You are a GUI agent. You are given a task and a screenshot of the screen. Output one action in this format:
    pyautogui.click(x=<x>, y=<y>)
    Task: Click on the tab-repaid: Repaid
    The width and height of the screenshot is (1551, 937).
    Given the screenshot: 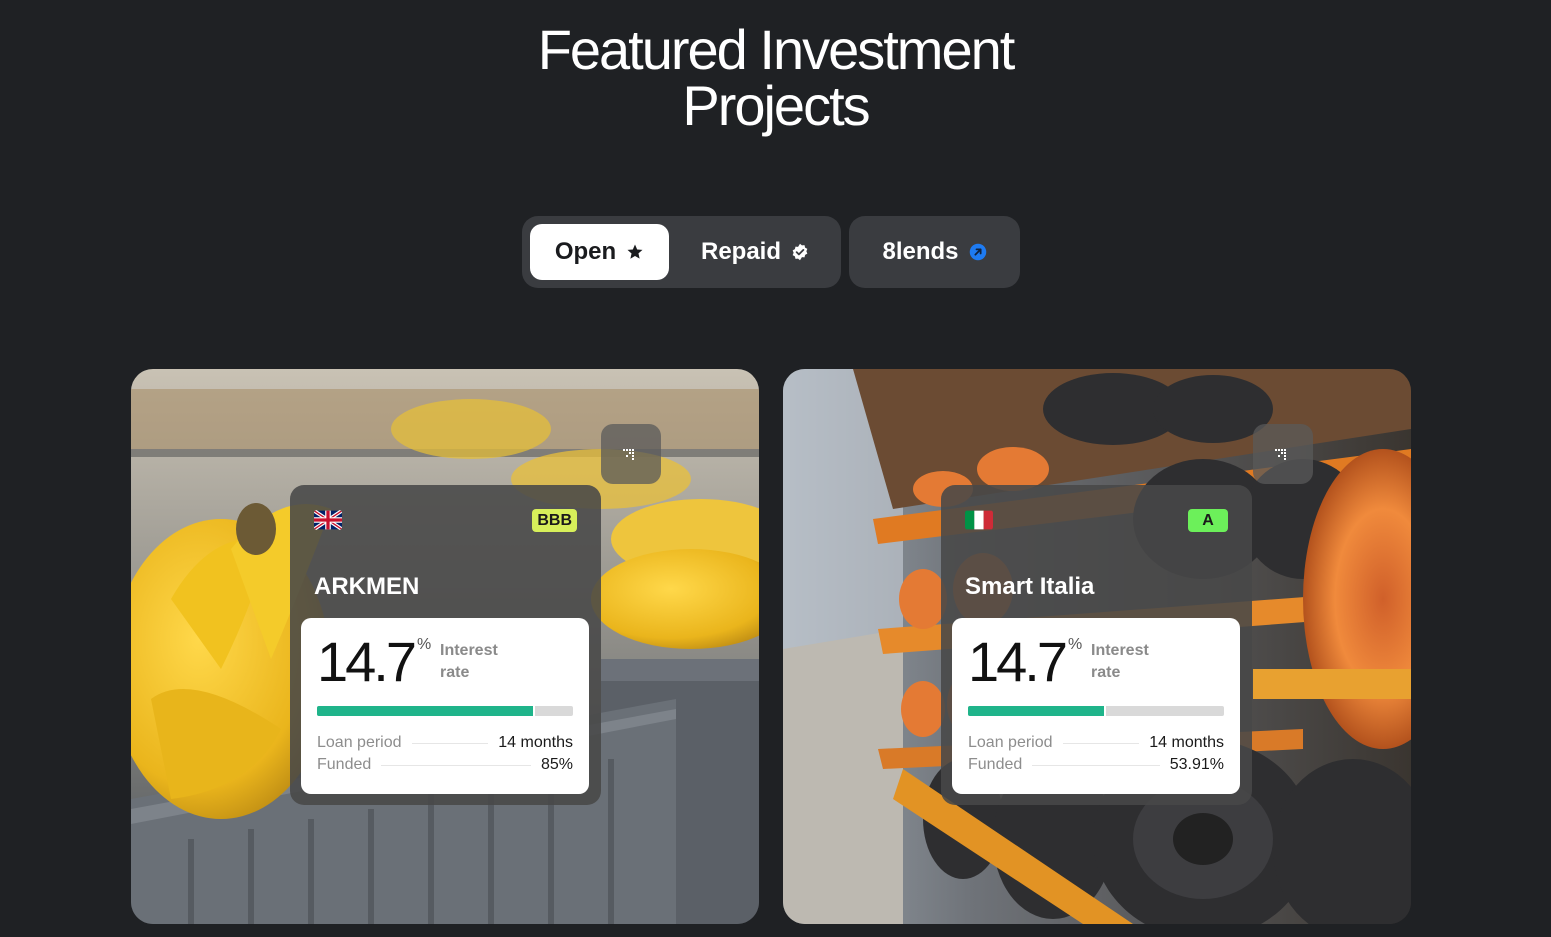 What is the action you would take?
    pyautogui.click(x=755, y=252)
    